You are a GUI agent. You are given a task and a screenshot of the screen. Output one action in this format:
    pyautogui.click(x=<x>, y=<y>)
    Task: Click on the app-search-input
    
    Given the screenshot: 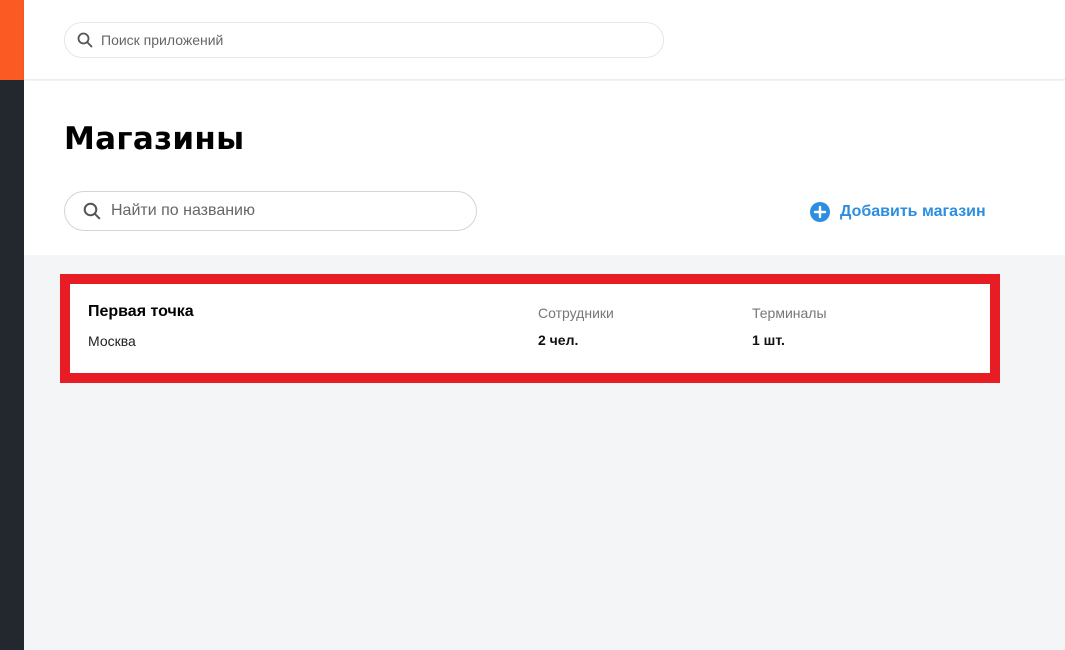 What is the action you would take?
    pyautogui.click(x=371, y=40)
    